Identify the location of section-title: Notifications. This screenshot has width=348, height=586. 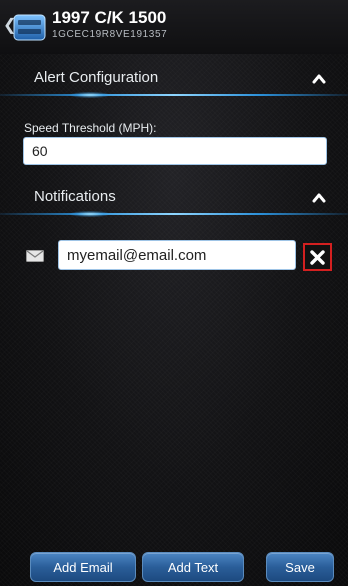
(75, 196).